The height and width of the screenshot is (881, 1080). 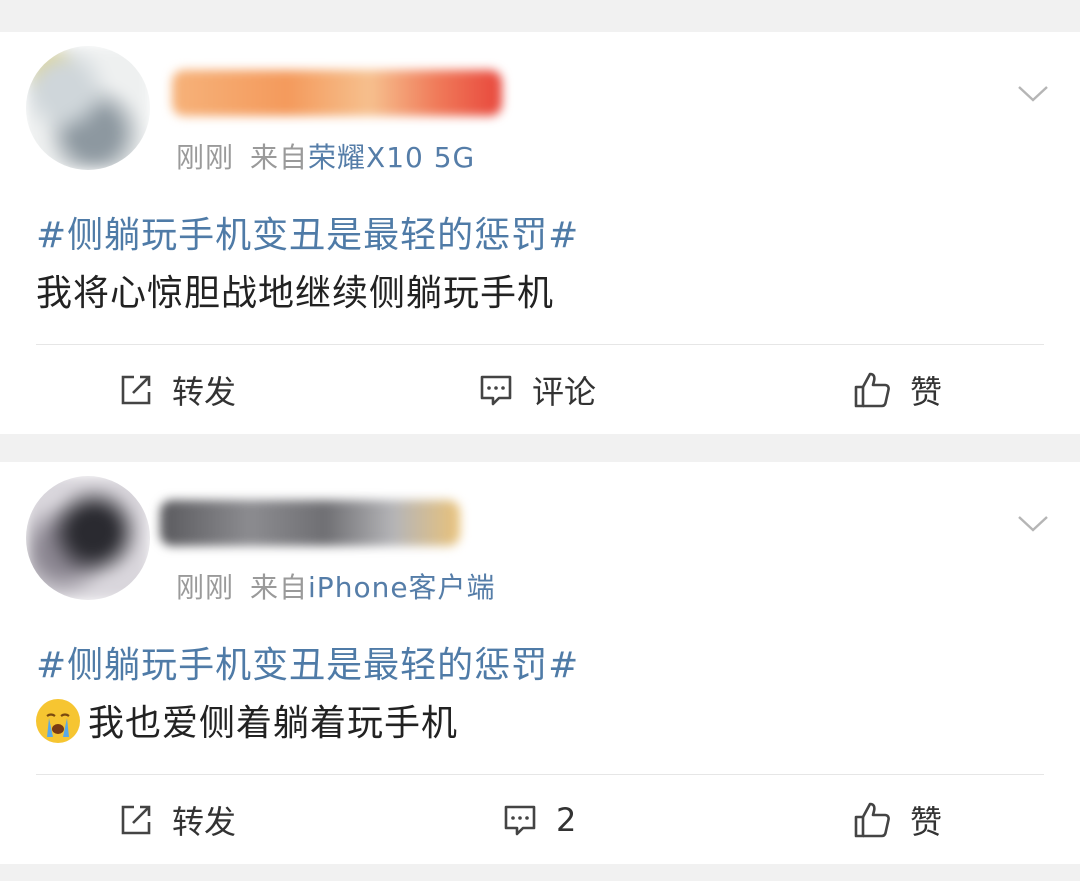 I want to click on post-meta: 刚刚 来自iPhone客户端, so click(x=336, y=586).